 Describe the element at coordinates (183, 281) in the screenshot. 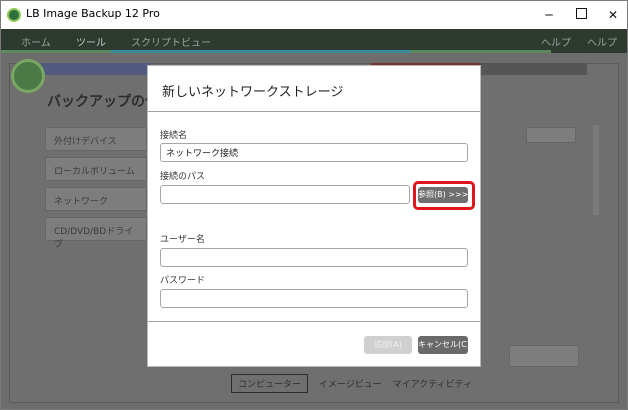

I see `password-label: パスワード` at that location.